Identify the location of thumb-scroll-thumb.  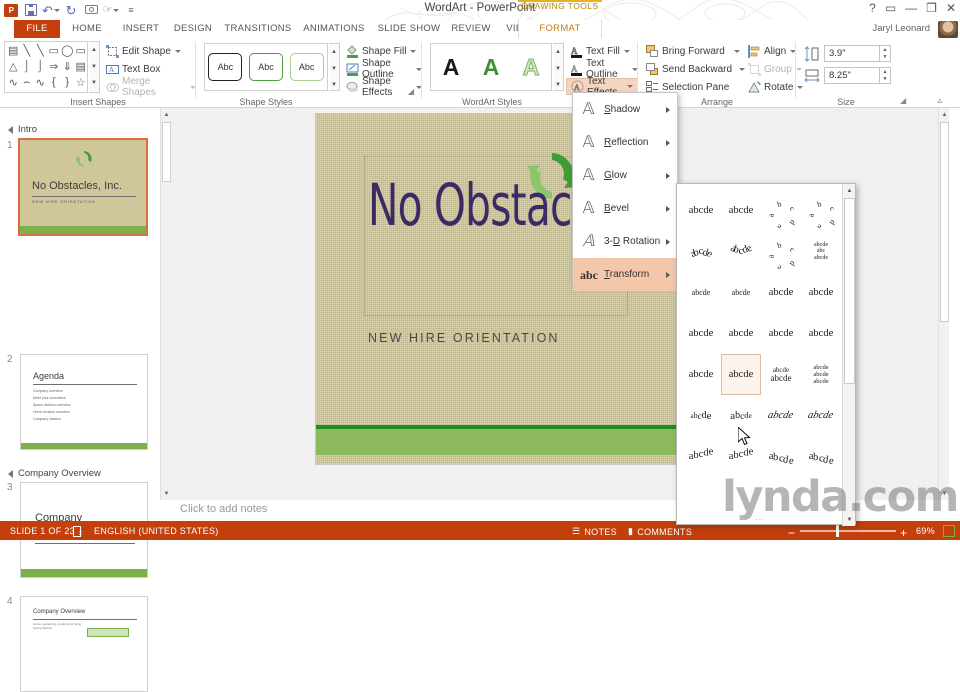
(166, 152).